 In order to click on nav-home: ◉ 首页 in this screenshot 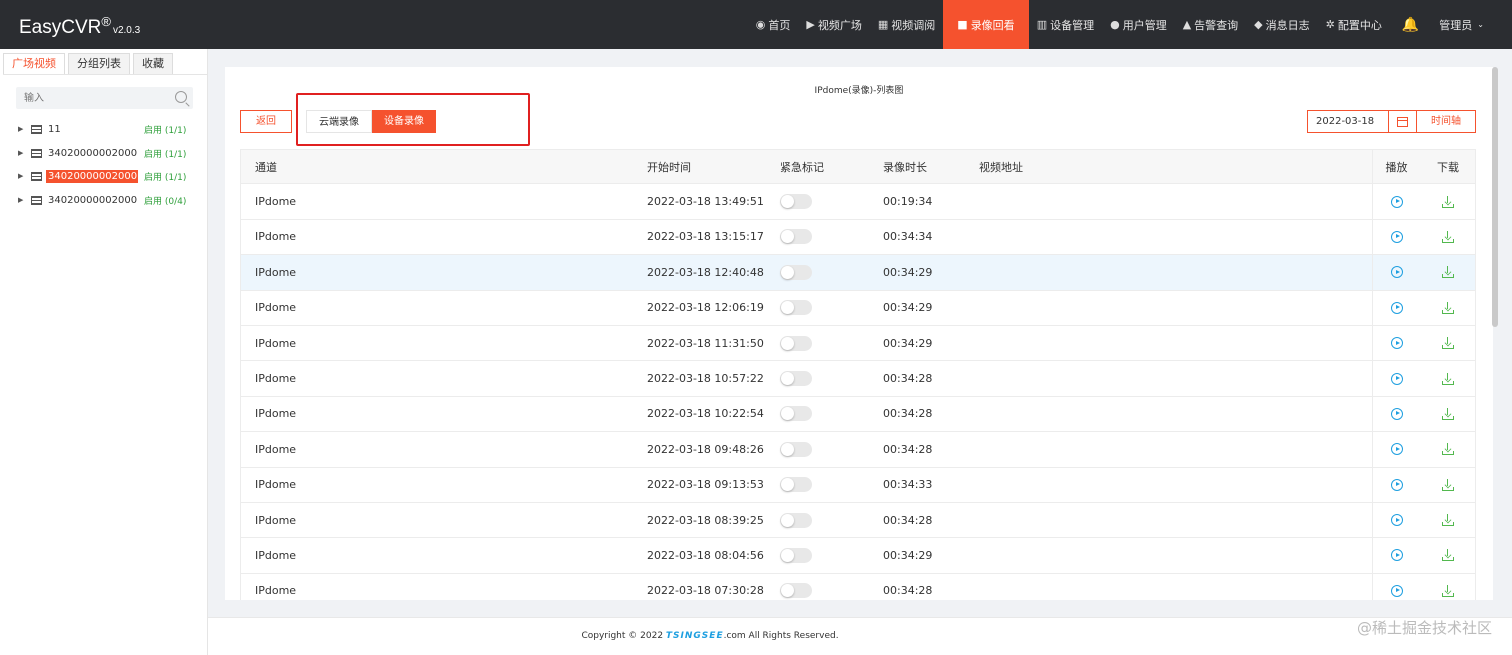, I will do `click(773, 24)`.